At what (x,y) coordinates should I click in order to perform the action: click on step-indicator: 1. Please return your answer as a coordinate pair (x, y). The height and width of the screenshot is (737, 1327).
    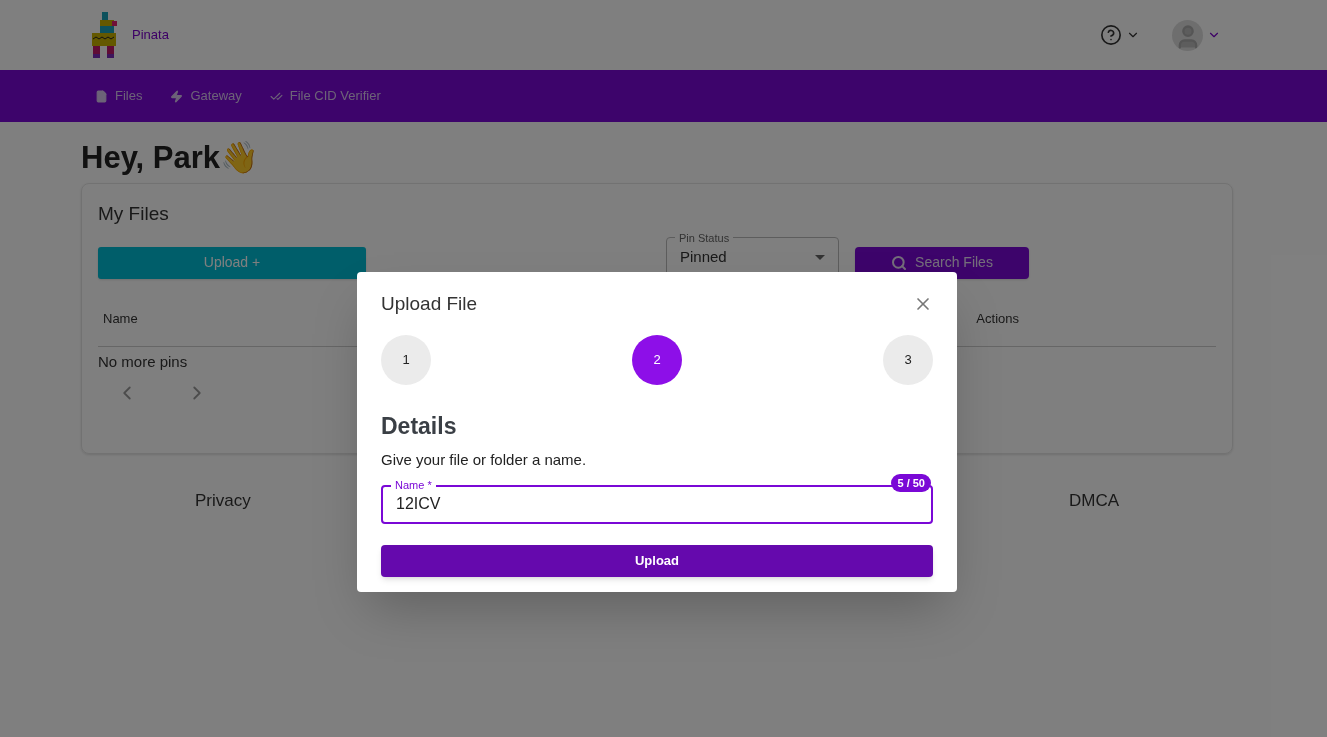
    Looking at the image, I should click on (406, 359).